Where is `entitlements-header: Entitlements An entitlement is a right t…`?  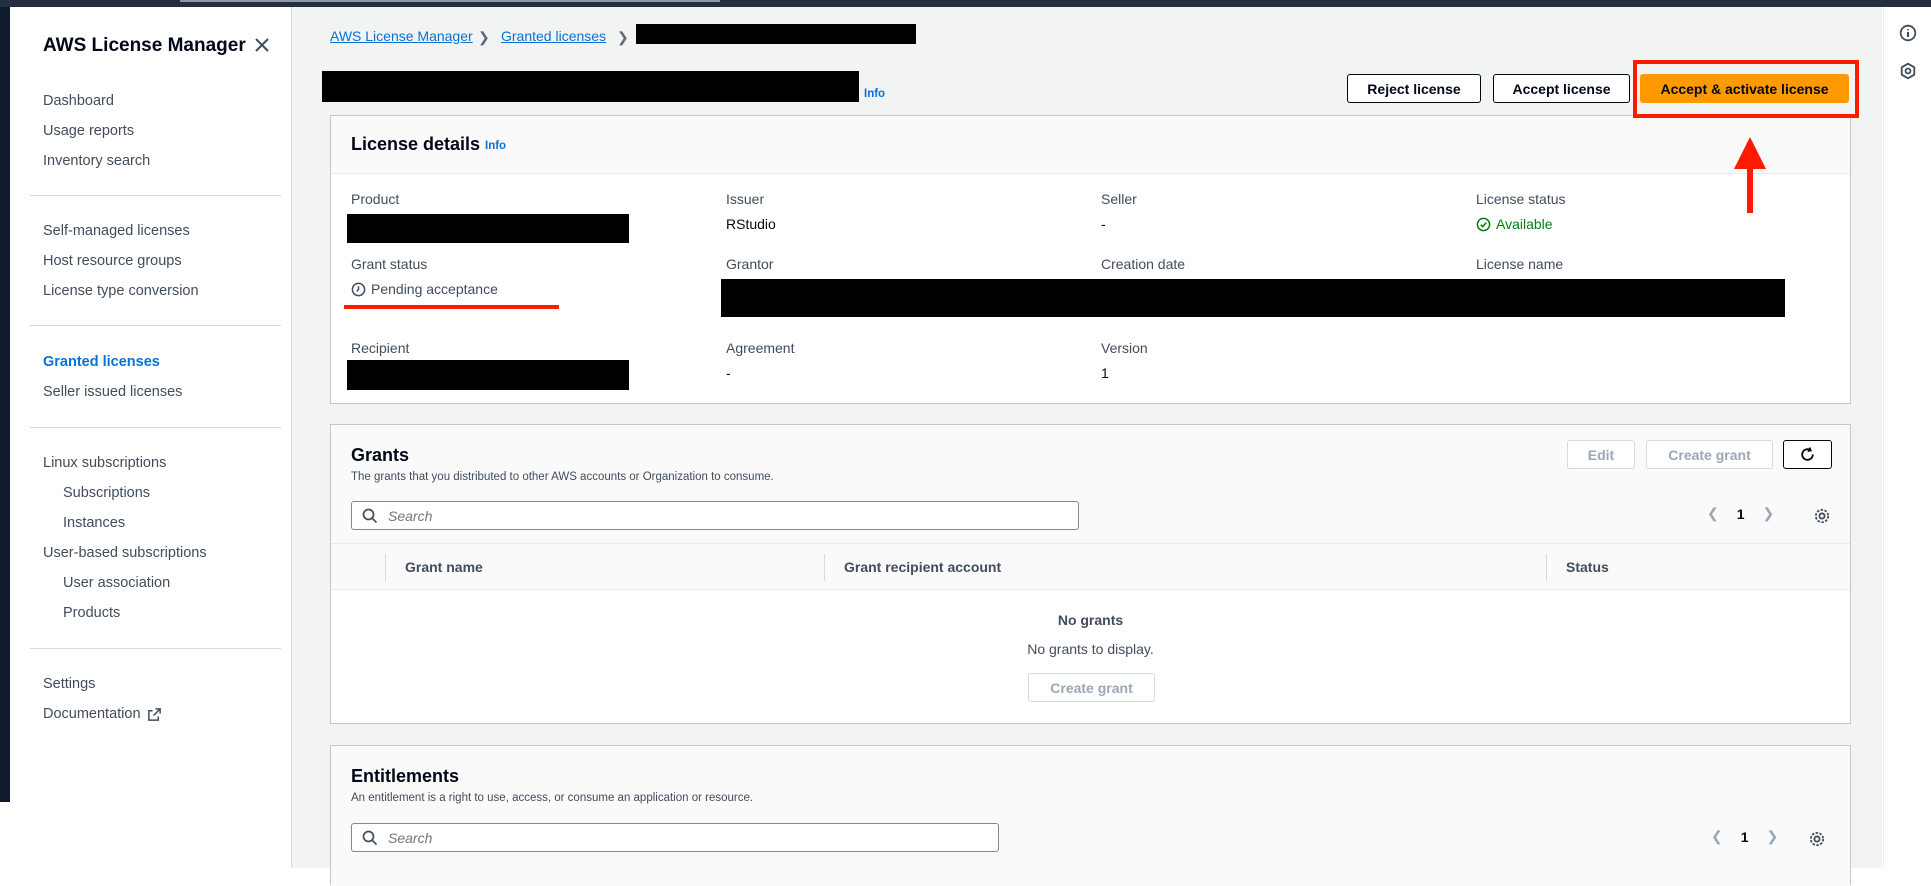 entitlements-header: Entitlements An entitlement is a right t… is located at coordinates (1090, 816).